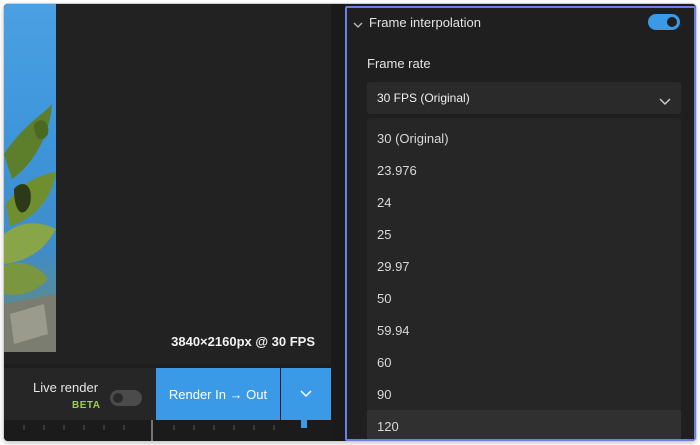 This screenshot has height=445, width=700. What do you see at coordinates (520, 22) in the screenshot?
I see `section-header: Frame interpolation` at bounding box center [520, 22].